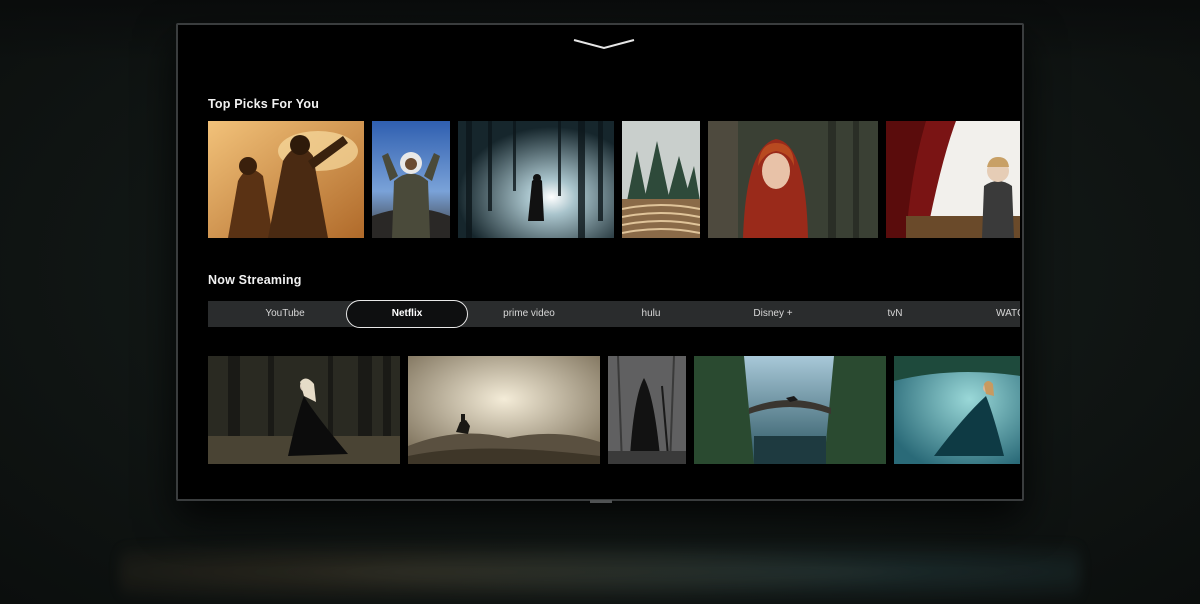 The image size is (1200, 604). What do you see at coordinates (953, 179) in the screenshot?
I see `pick-theater-girl` at bounding box center [953, 179].